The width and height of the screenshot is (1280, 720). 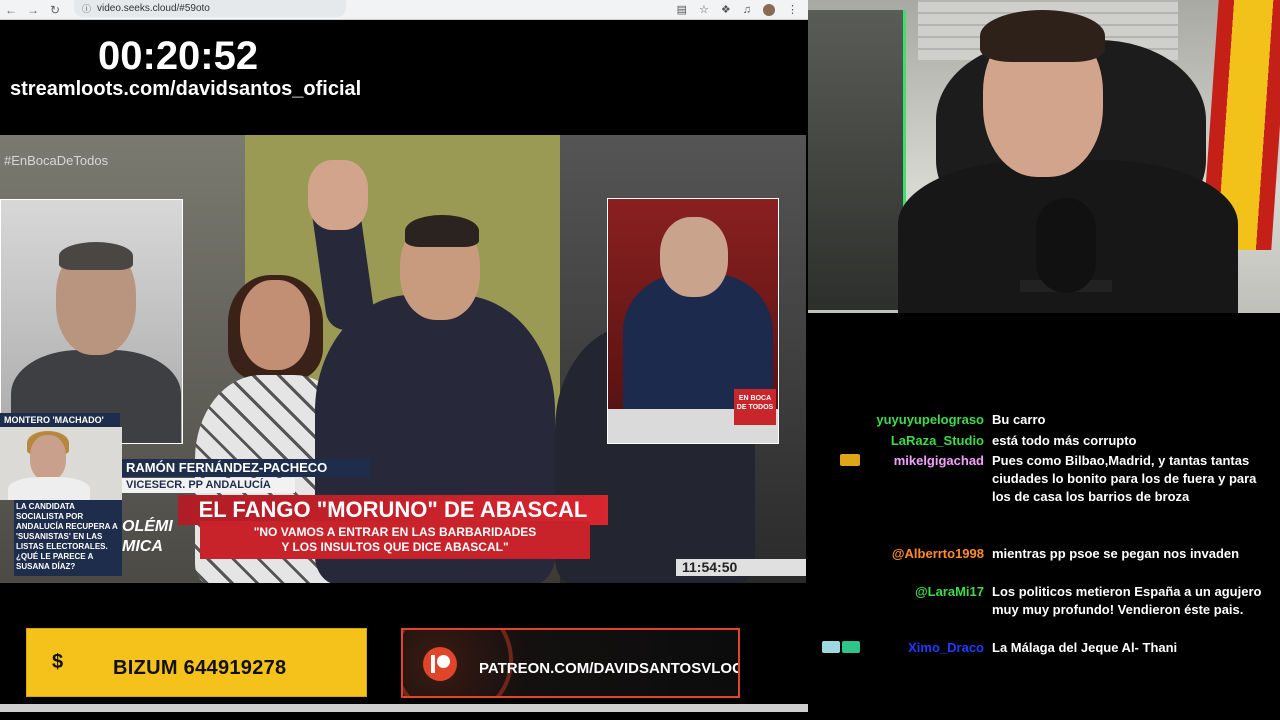 I want to click on chat-text: mientras pp psoe se pegan nos invaden, so click(x=1116, y=553).